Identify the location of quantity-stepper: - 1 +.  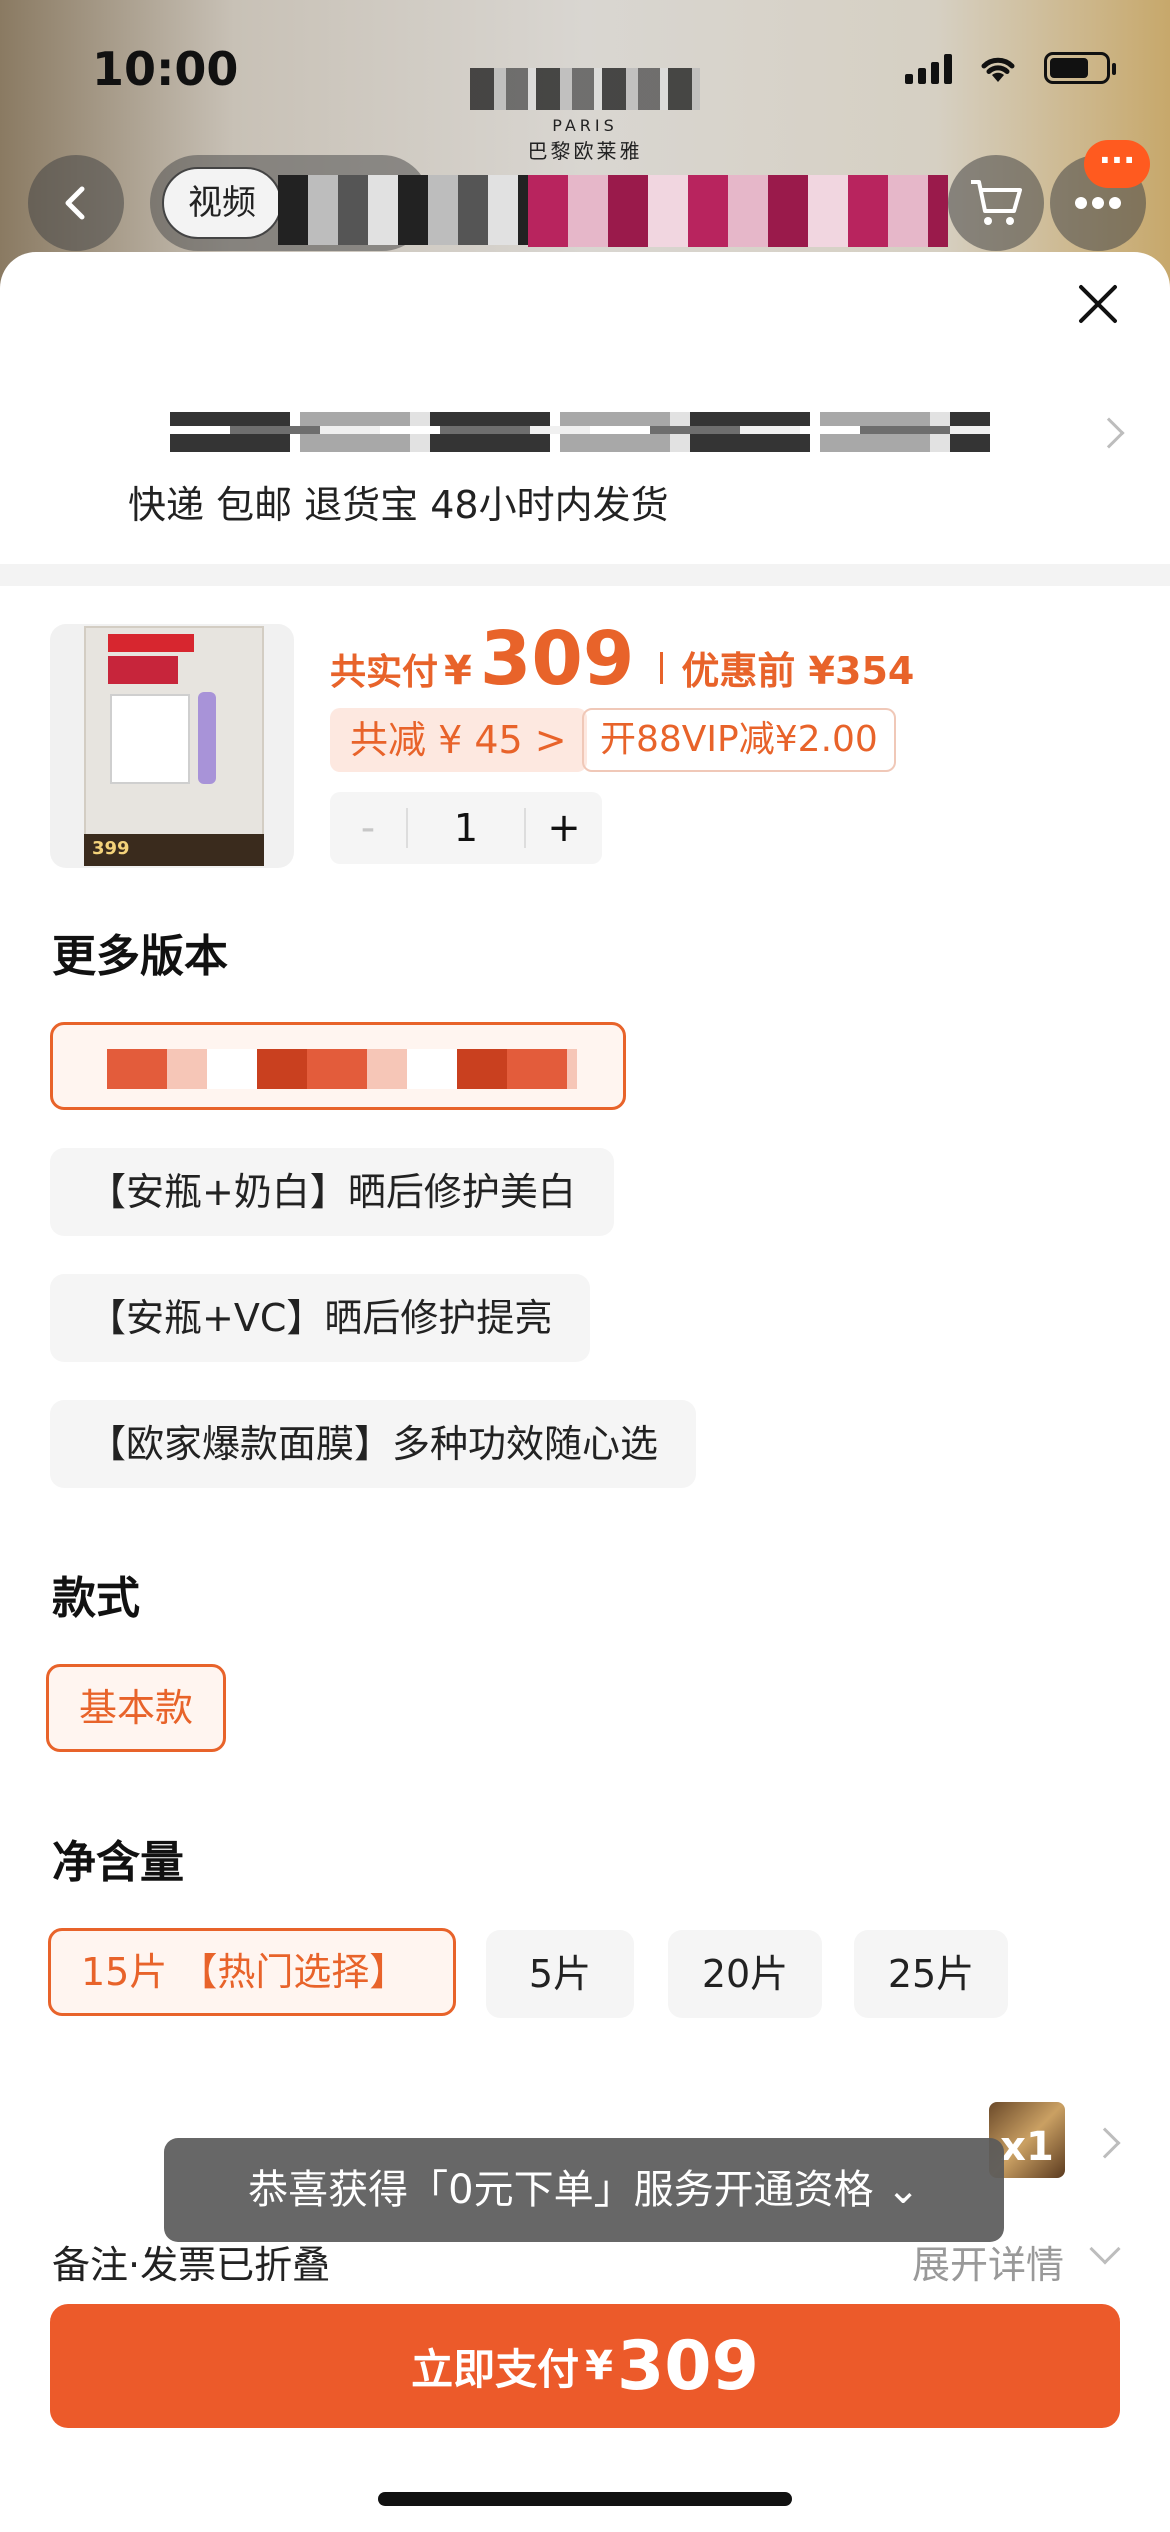
(466, 828).